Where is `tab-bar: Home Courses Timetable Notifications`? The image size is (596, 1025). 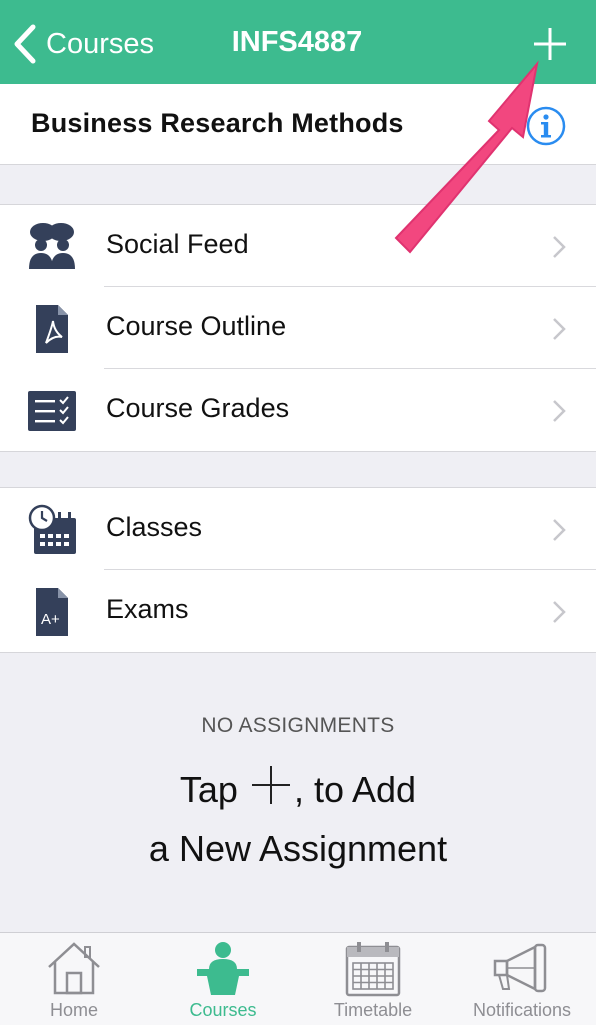 tab-bar: Home Courses Timetable Notifications is located at coordinates (298, 978).